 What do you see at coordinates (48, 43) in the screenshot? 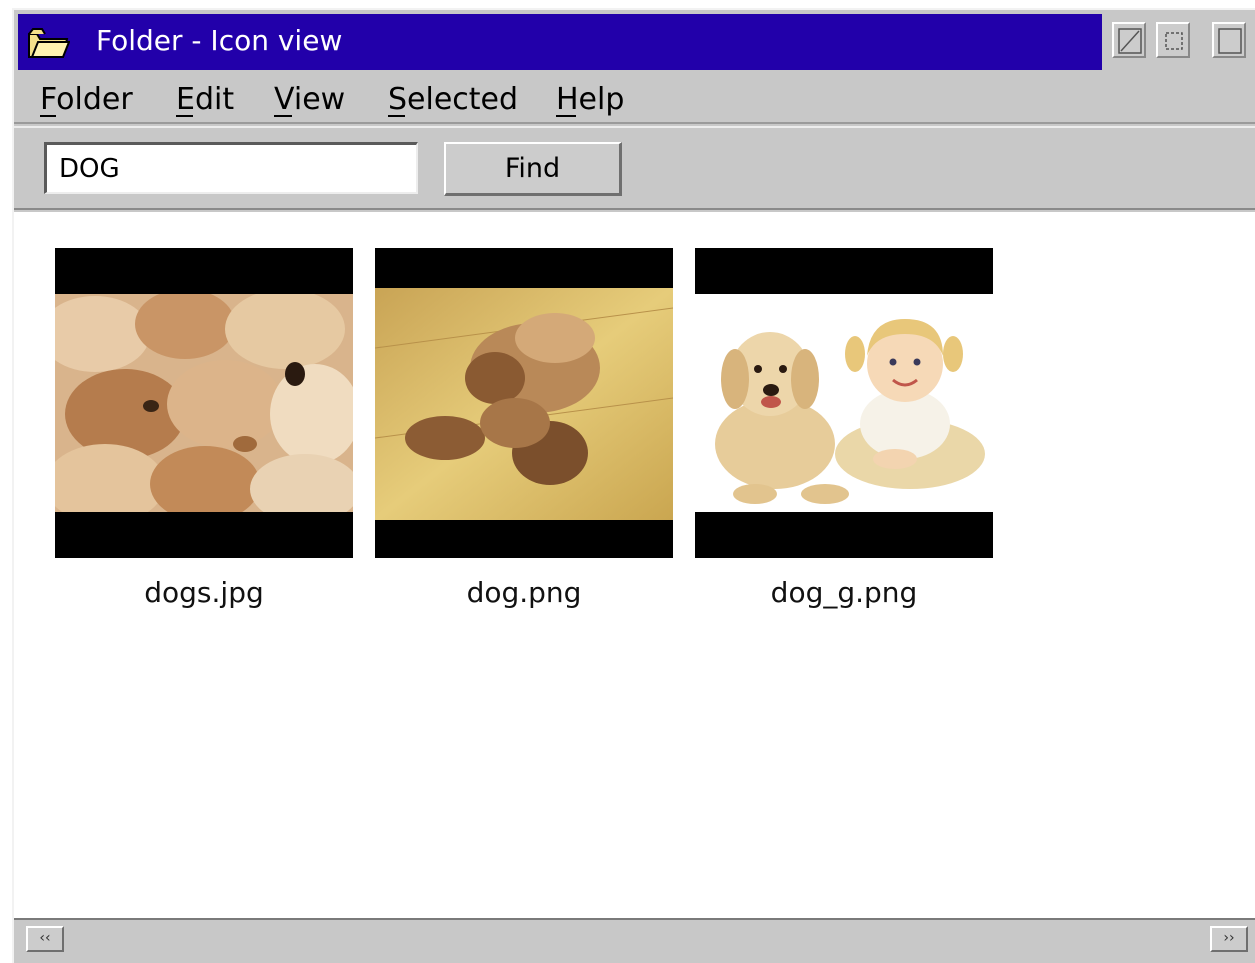
I see `folder-icon` at bounding box center [48, 43].